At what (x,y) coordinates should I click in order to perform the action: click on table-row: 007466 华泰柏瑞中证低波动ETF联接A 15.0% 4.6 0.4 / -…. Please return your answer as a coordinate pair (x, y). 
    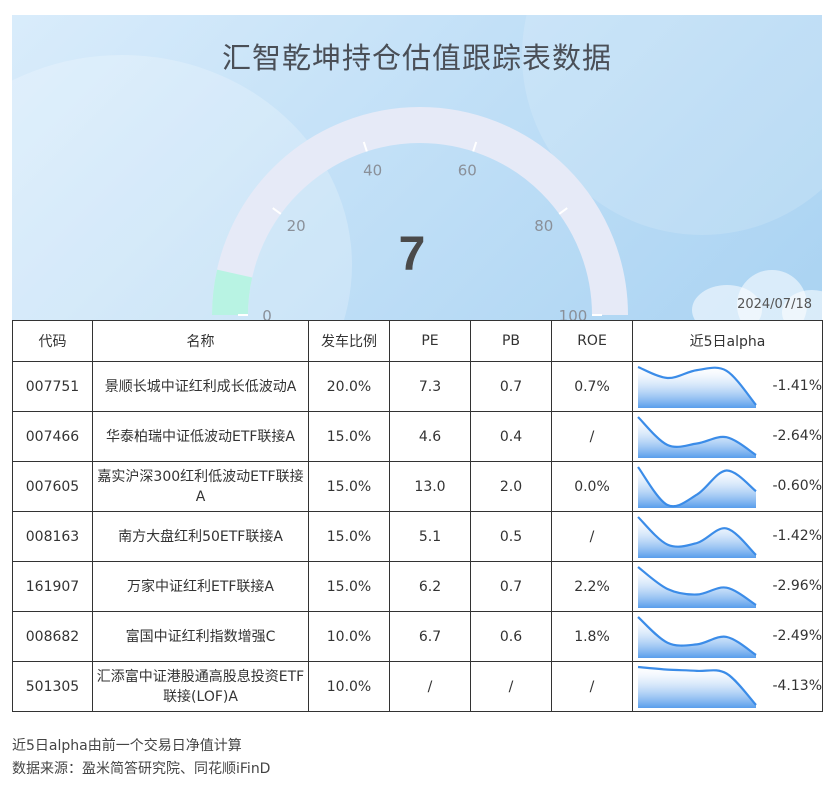
    Looking at the image, I should click on (417, 436).